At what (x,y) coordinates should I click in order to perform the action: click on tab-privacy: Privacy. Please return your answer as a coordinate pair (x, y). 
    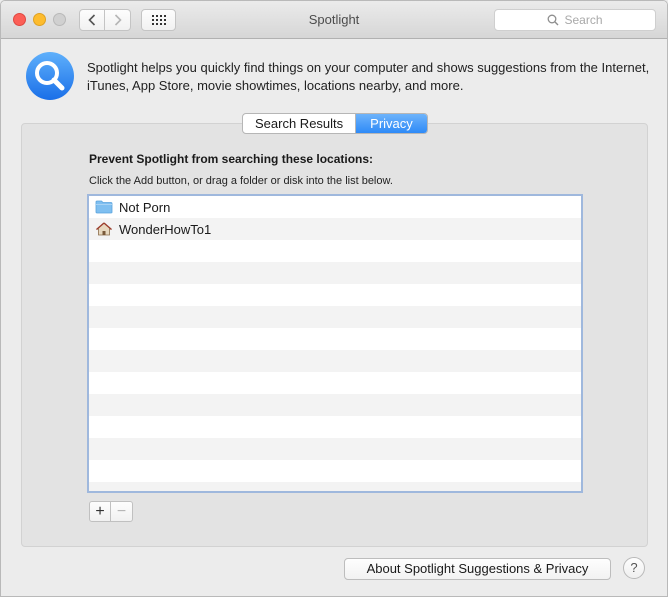
    Looking at the image, I should click on (391, 123).